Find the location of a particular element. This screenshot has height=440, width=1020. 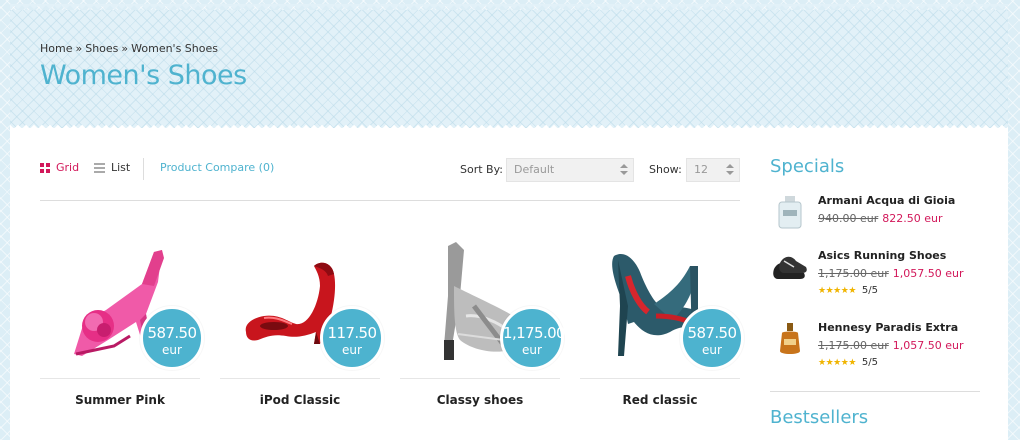

product-name: Summer Pink is located at coordinates (120, 400).